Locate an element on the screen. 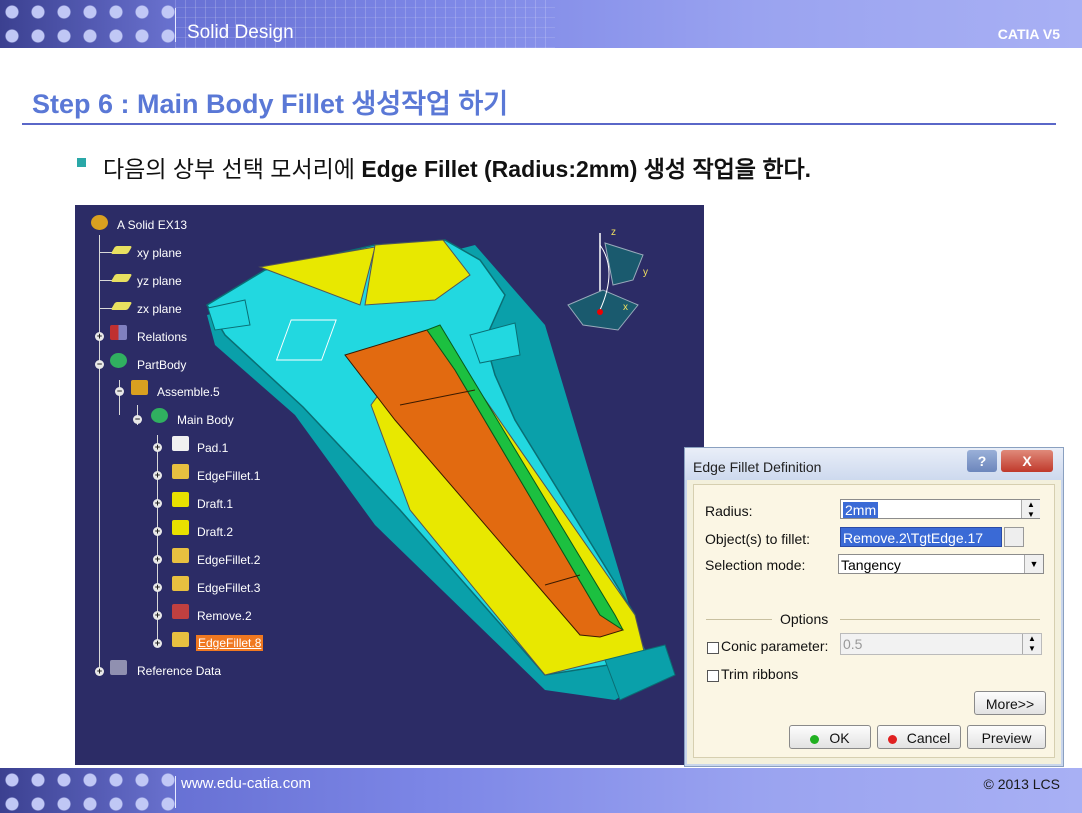  conic-checkbox is located at coordinates (713, 648).